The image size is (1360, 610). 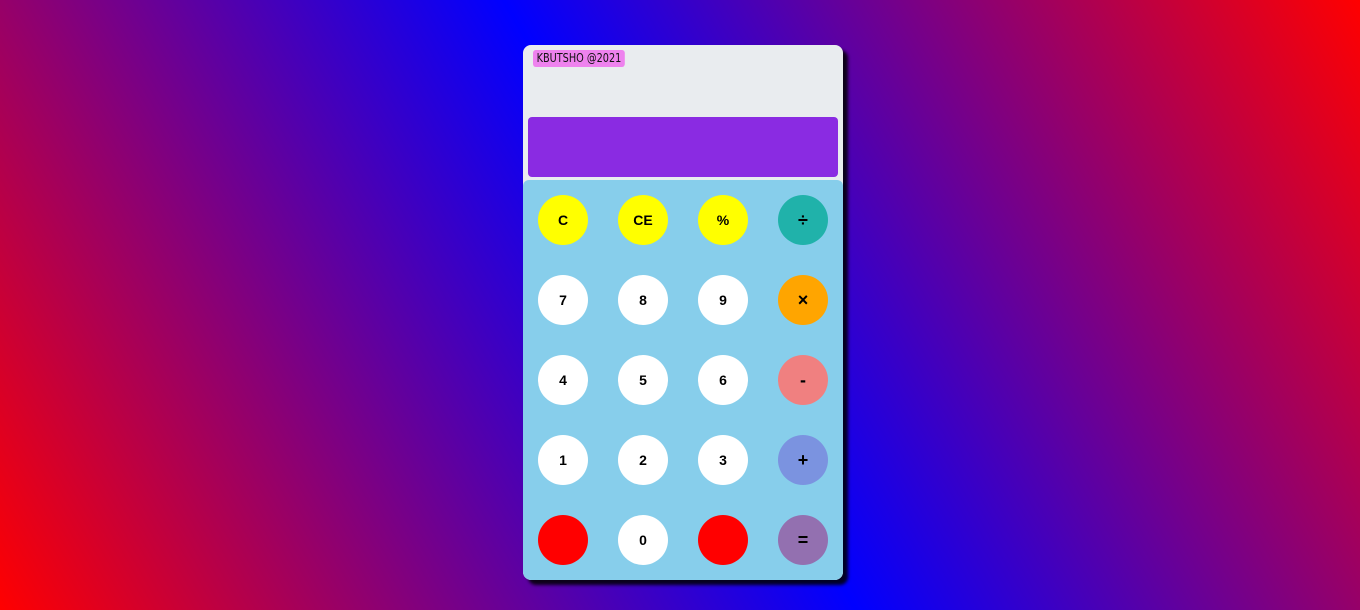 I want to click on blank-right-button, so click(x=723, y=540).